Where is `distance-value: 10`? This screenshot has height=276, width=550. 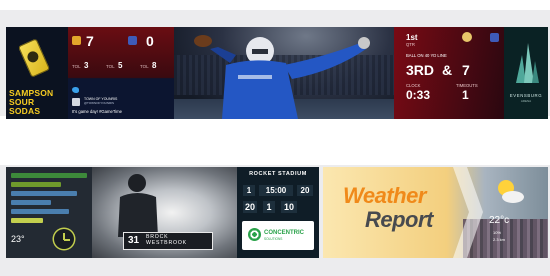
distance-value: 10 is located at coordinates (289, 207).